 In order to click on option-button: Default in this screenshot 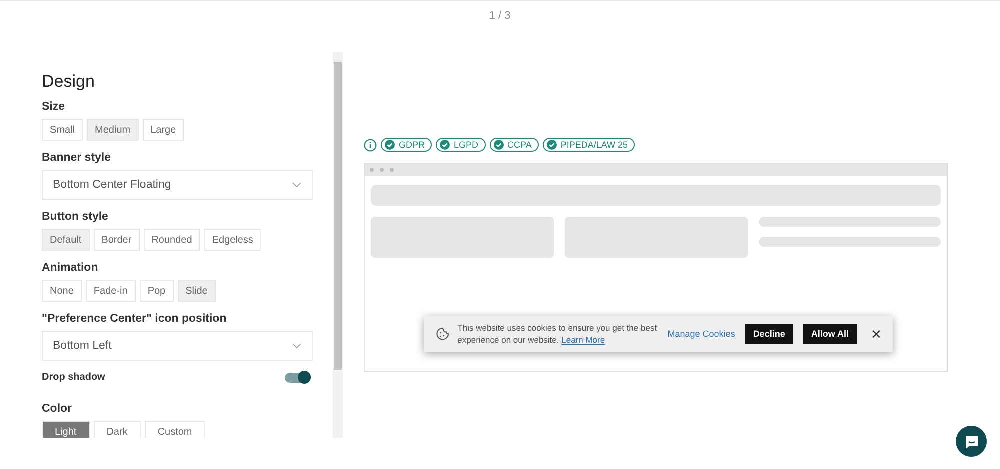, I will do `click(66, 240)`.